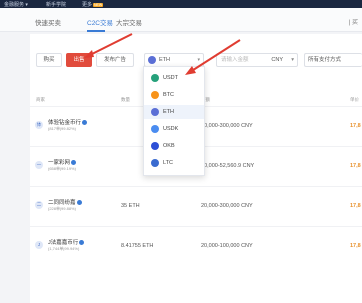 The width and height of the screenshot is (362, 303). I want to click on annotation-arrows, so click(162, 54).